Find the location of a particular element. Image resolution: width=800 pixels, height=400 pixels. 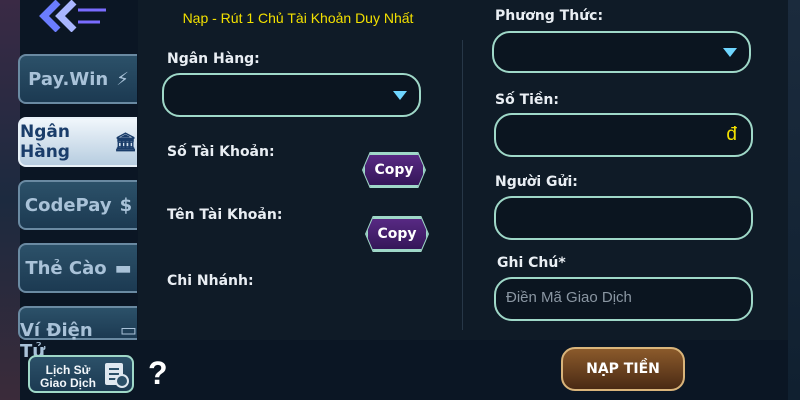

branch-label: Chi Nhánh: is located at coordinates (210, 281).